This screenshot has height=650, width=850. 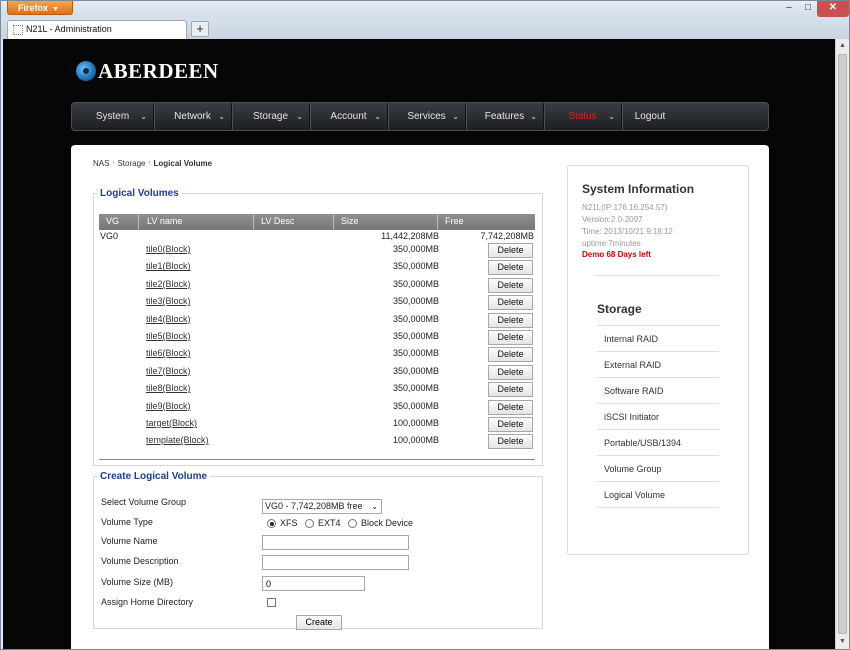 What do you see at coordinates (322, 506) in the screenshot?
I see `volume-group-select: VG0 - 7,742,208MB free ⌄` at bounding box center [322, 506].